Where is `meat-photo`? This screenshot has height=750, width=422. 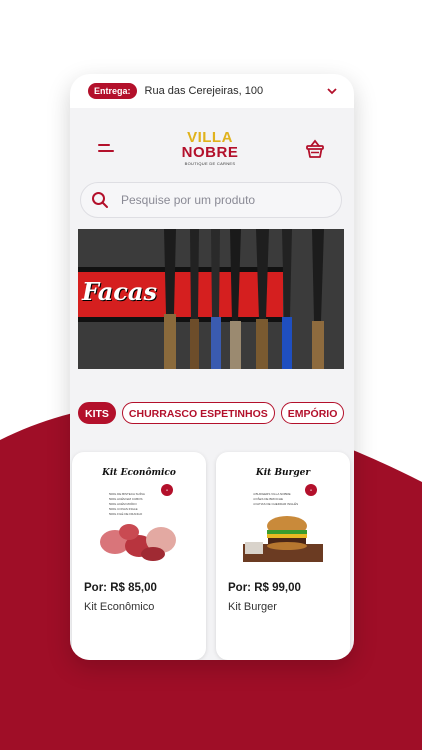 meat-photo is located at coordinates (138, 542).